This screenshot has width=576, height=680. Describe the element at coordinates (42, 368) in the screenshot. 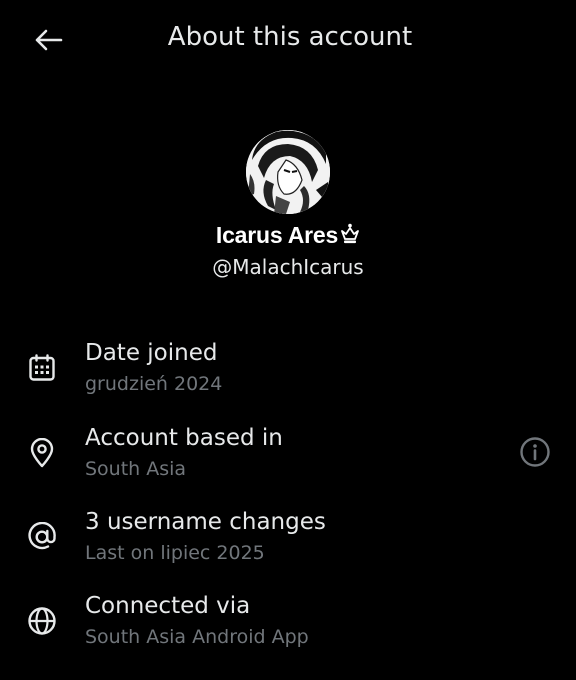

I see `calendar-icon` at that location.